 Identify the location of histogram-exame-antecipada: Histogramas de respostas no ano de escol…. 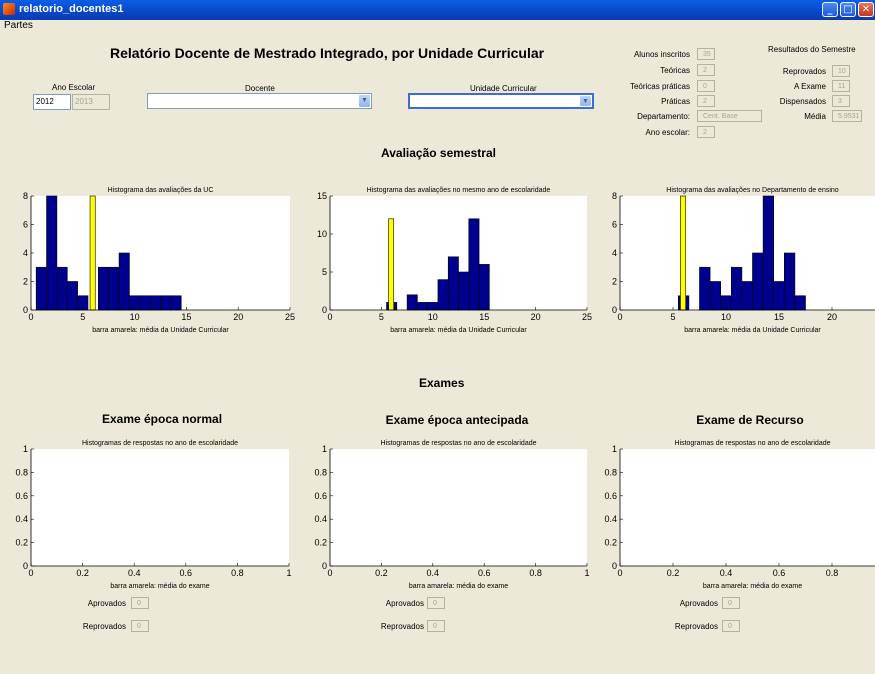
(451, 515).